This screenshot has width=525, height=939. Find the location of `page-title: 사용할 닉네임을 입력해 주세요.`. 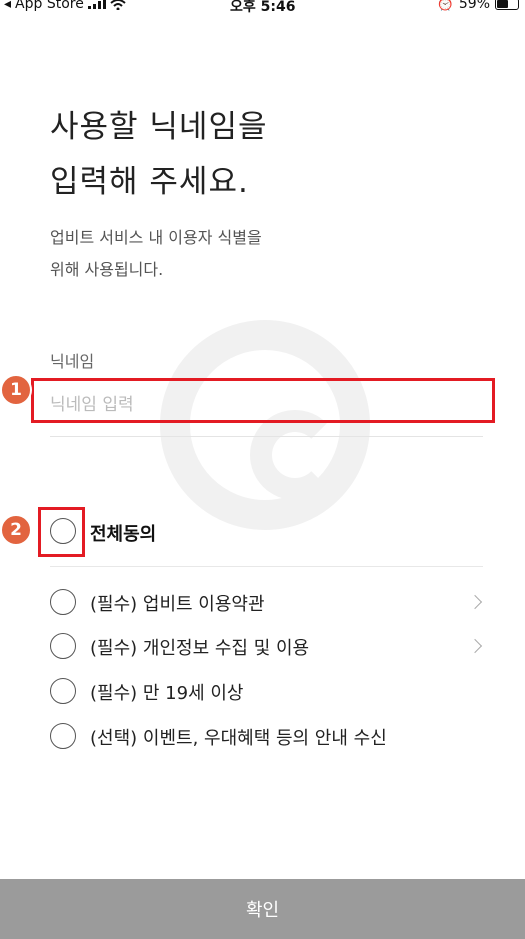

page-title: 사용할 닉네임을 입력해 주세요. is located at coordinates (159, 155).